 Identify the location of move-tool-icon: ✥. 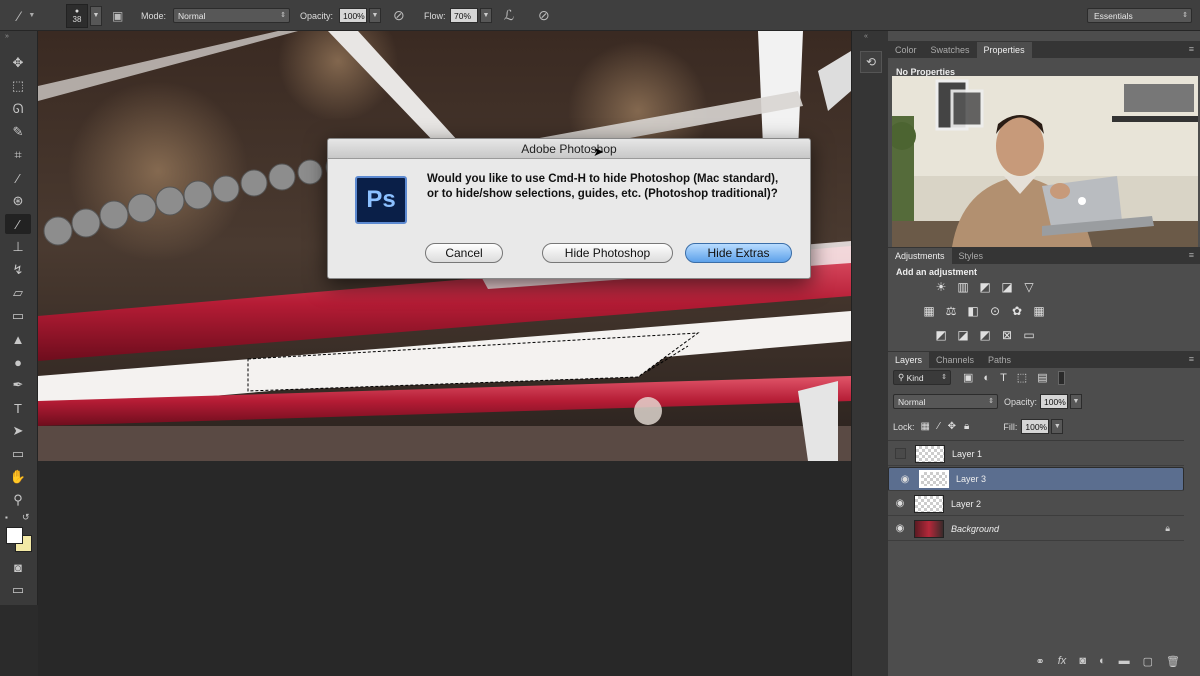
(18, 63).